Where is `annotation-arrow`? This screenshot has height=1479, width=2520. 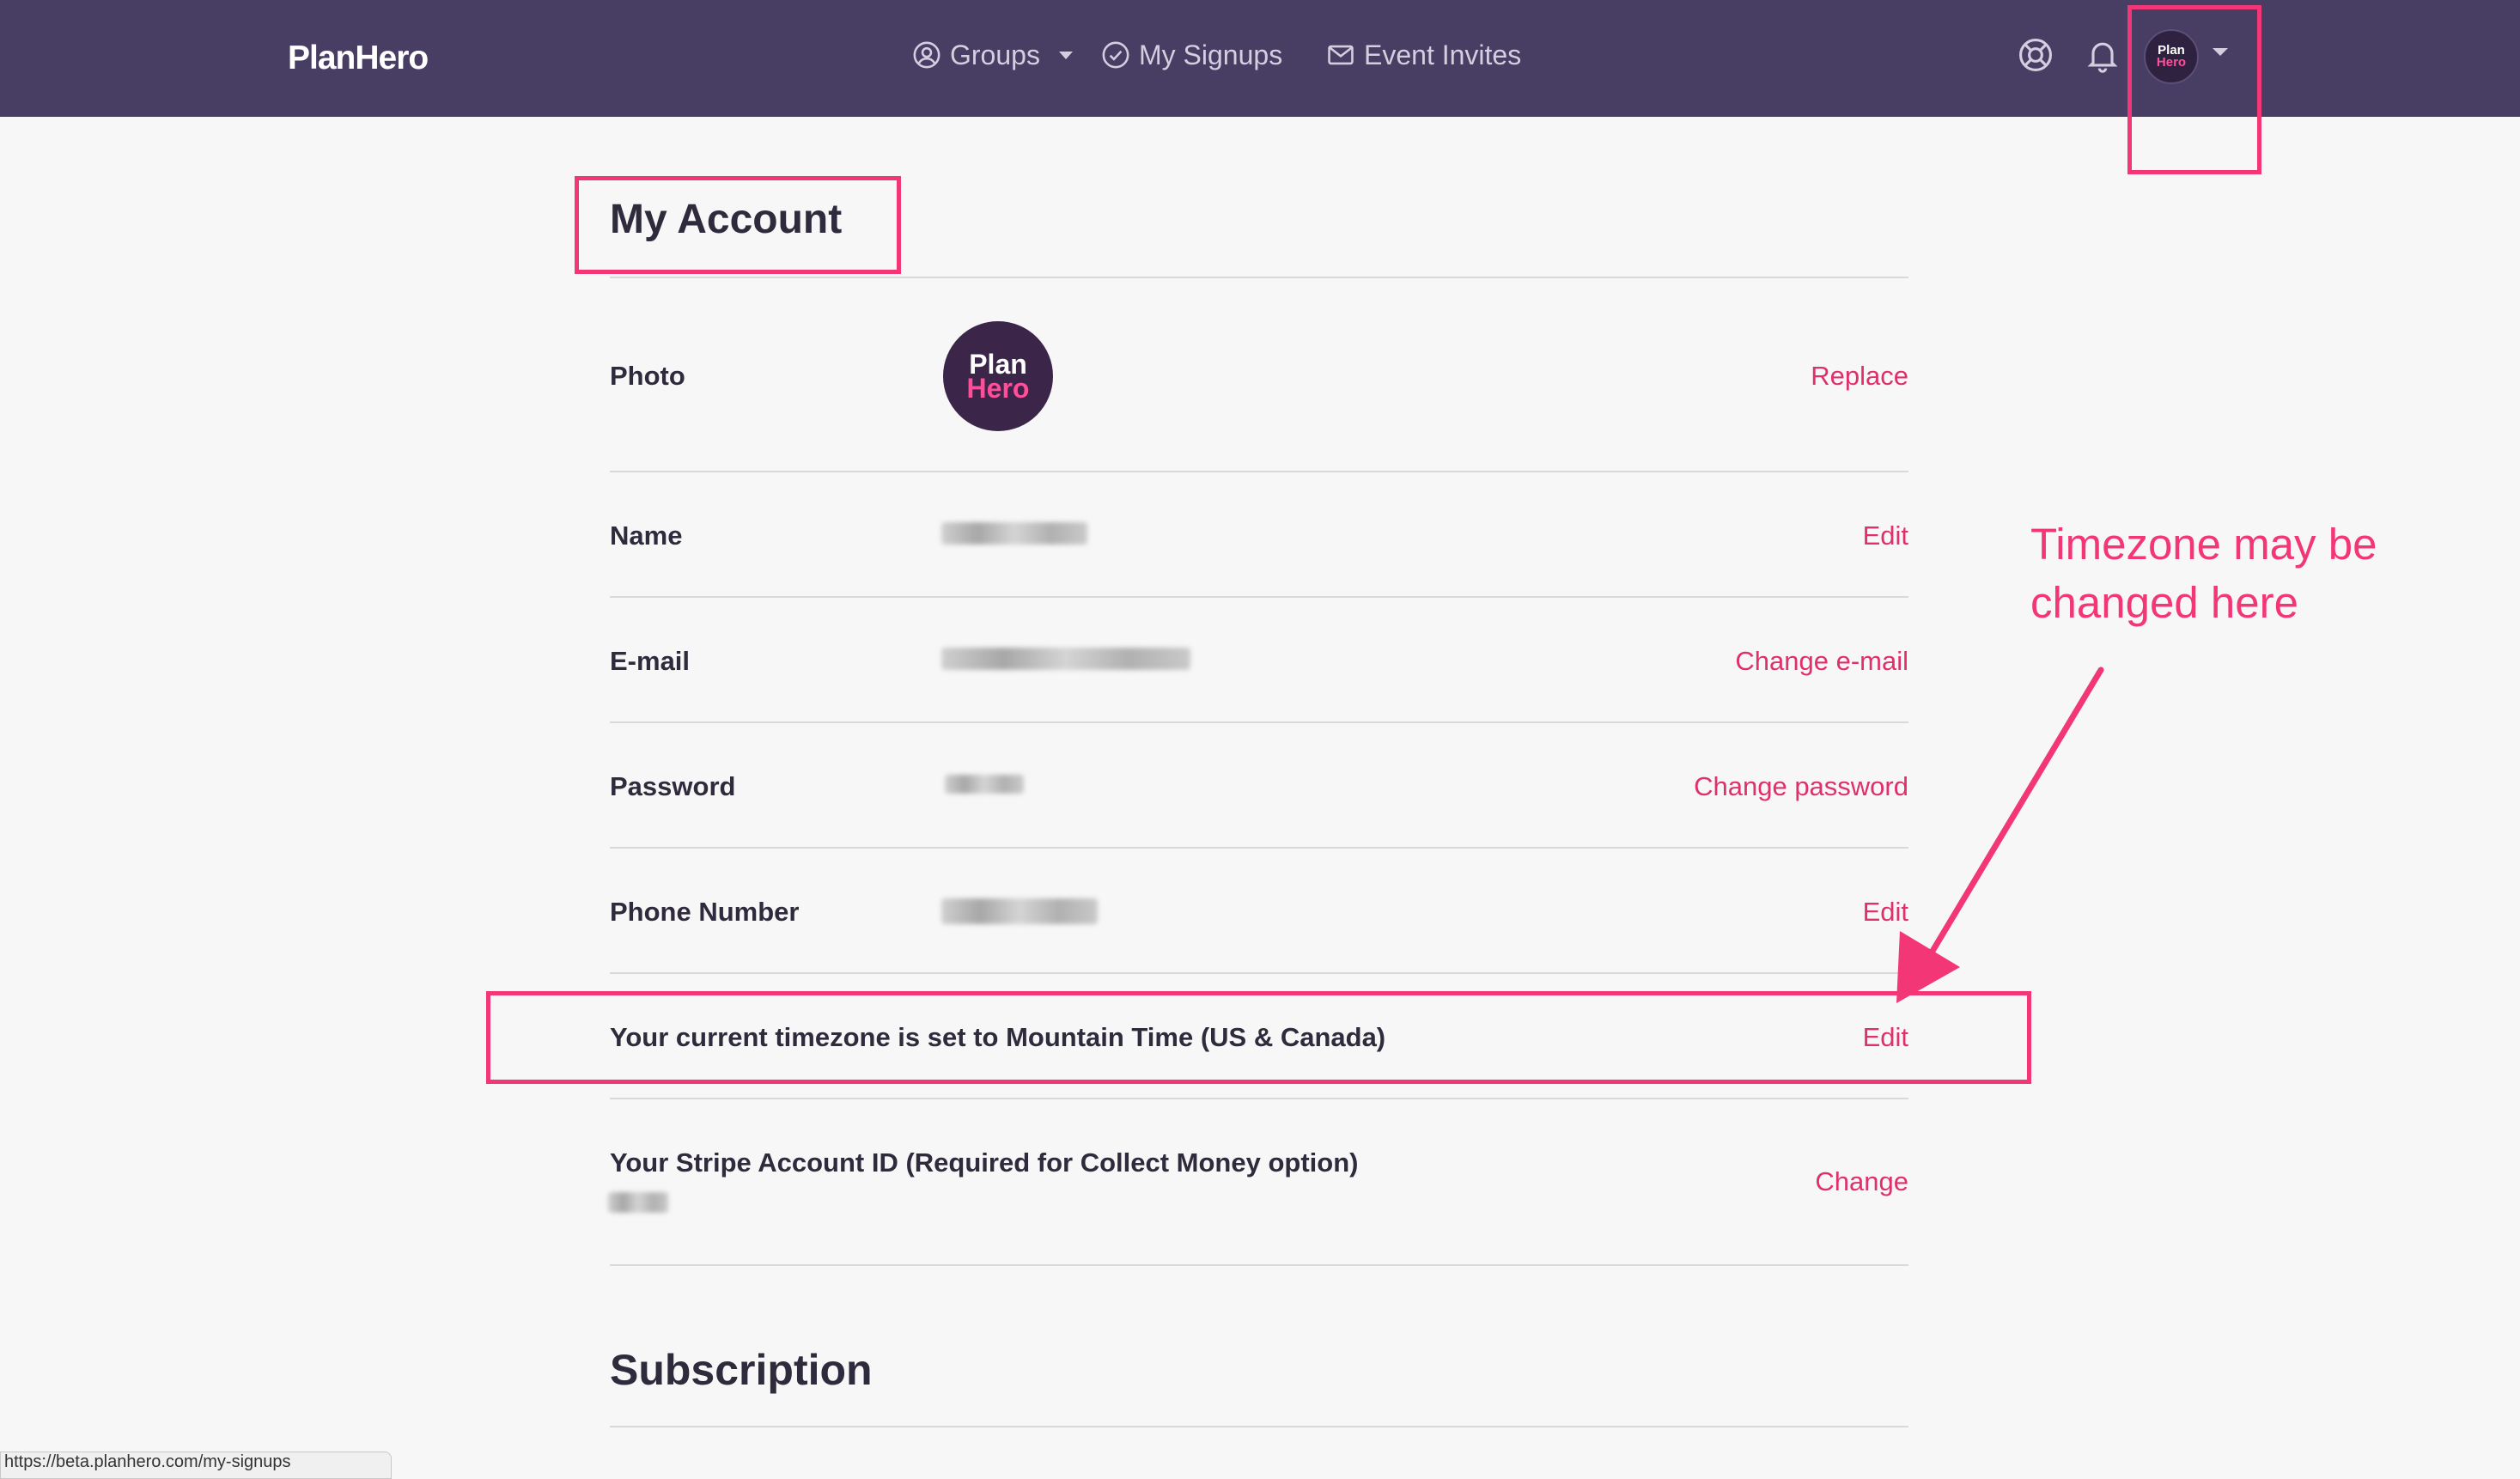 annotation-arrow is located at coordinates (2000, 835).